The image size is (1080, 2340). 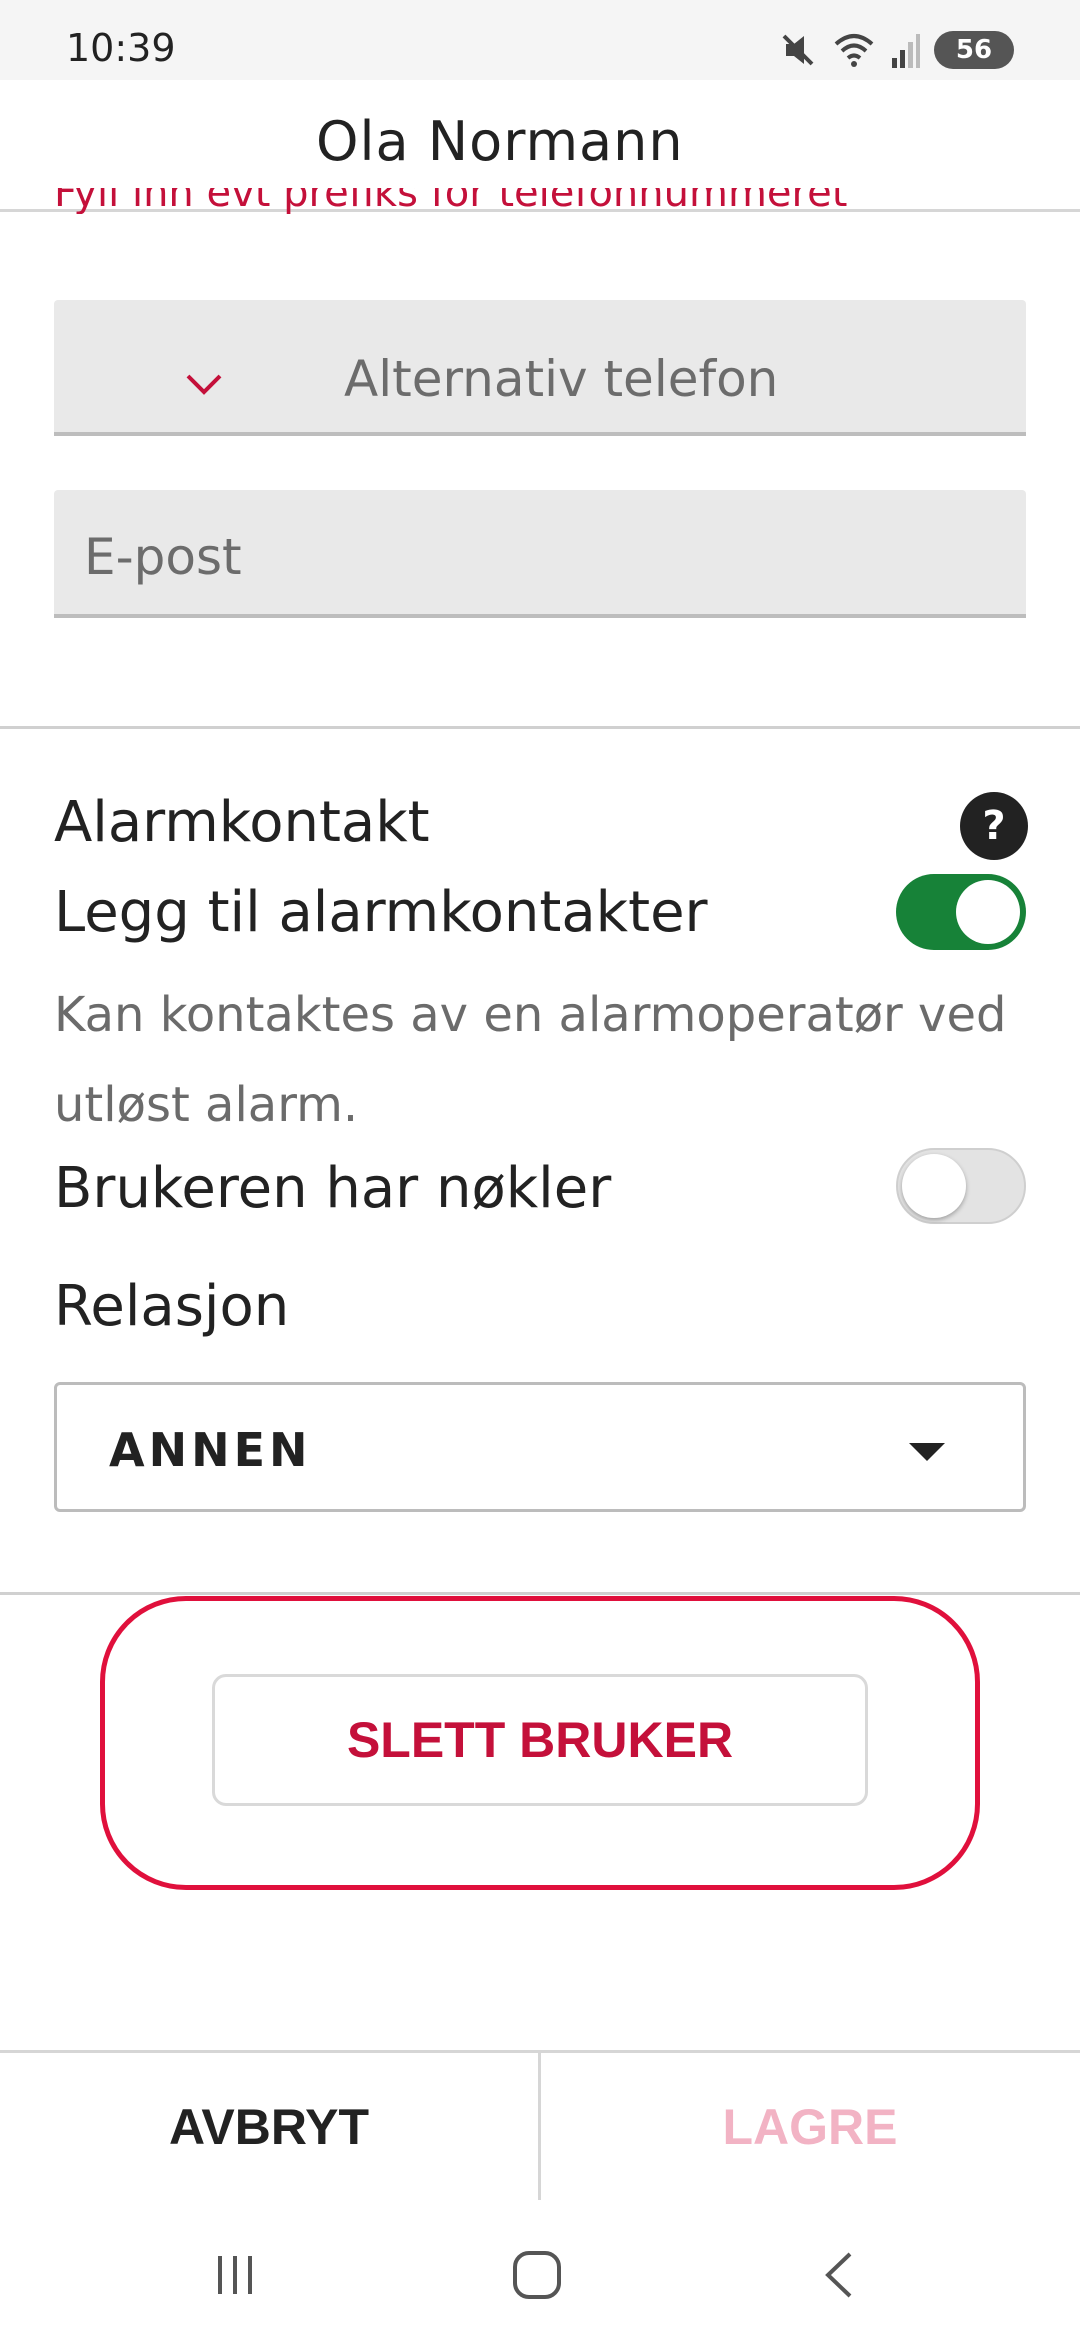 What do you see at coordinates (561, 379) in the screenshot?
I see `alternative-phone-label: Alternativ telefon` at bounding box center [561, 379].